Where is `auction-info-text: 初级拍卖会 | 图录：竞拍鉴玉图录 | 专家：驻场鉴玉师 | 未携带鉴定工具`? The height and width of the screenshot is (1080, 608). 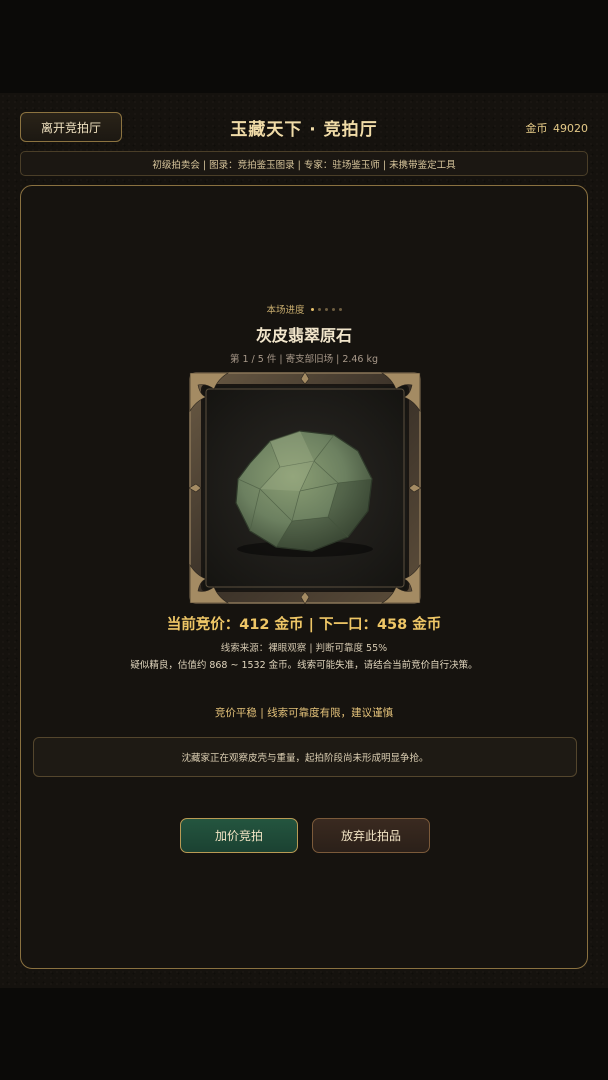 auction-info-text: 初级拍卖会 | 图录：竞拍鉴玉图录 | 专家：驻场鉴玉师 | 未携带鉴定工具 is located at coordinates (304, 165).